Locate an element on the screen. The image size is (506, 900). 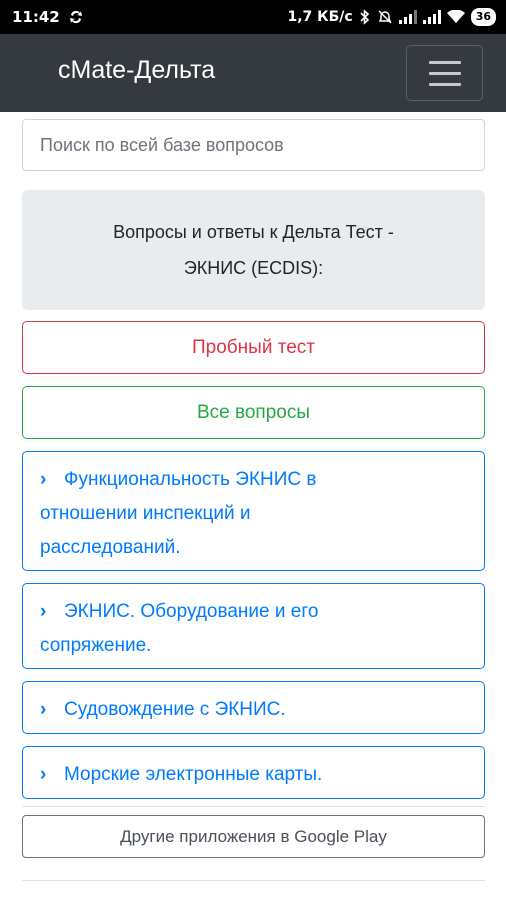
trial-test-label: Пробный тест is located at coordinates (253, 347).